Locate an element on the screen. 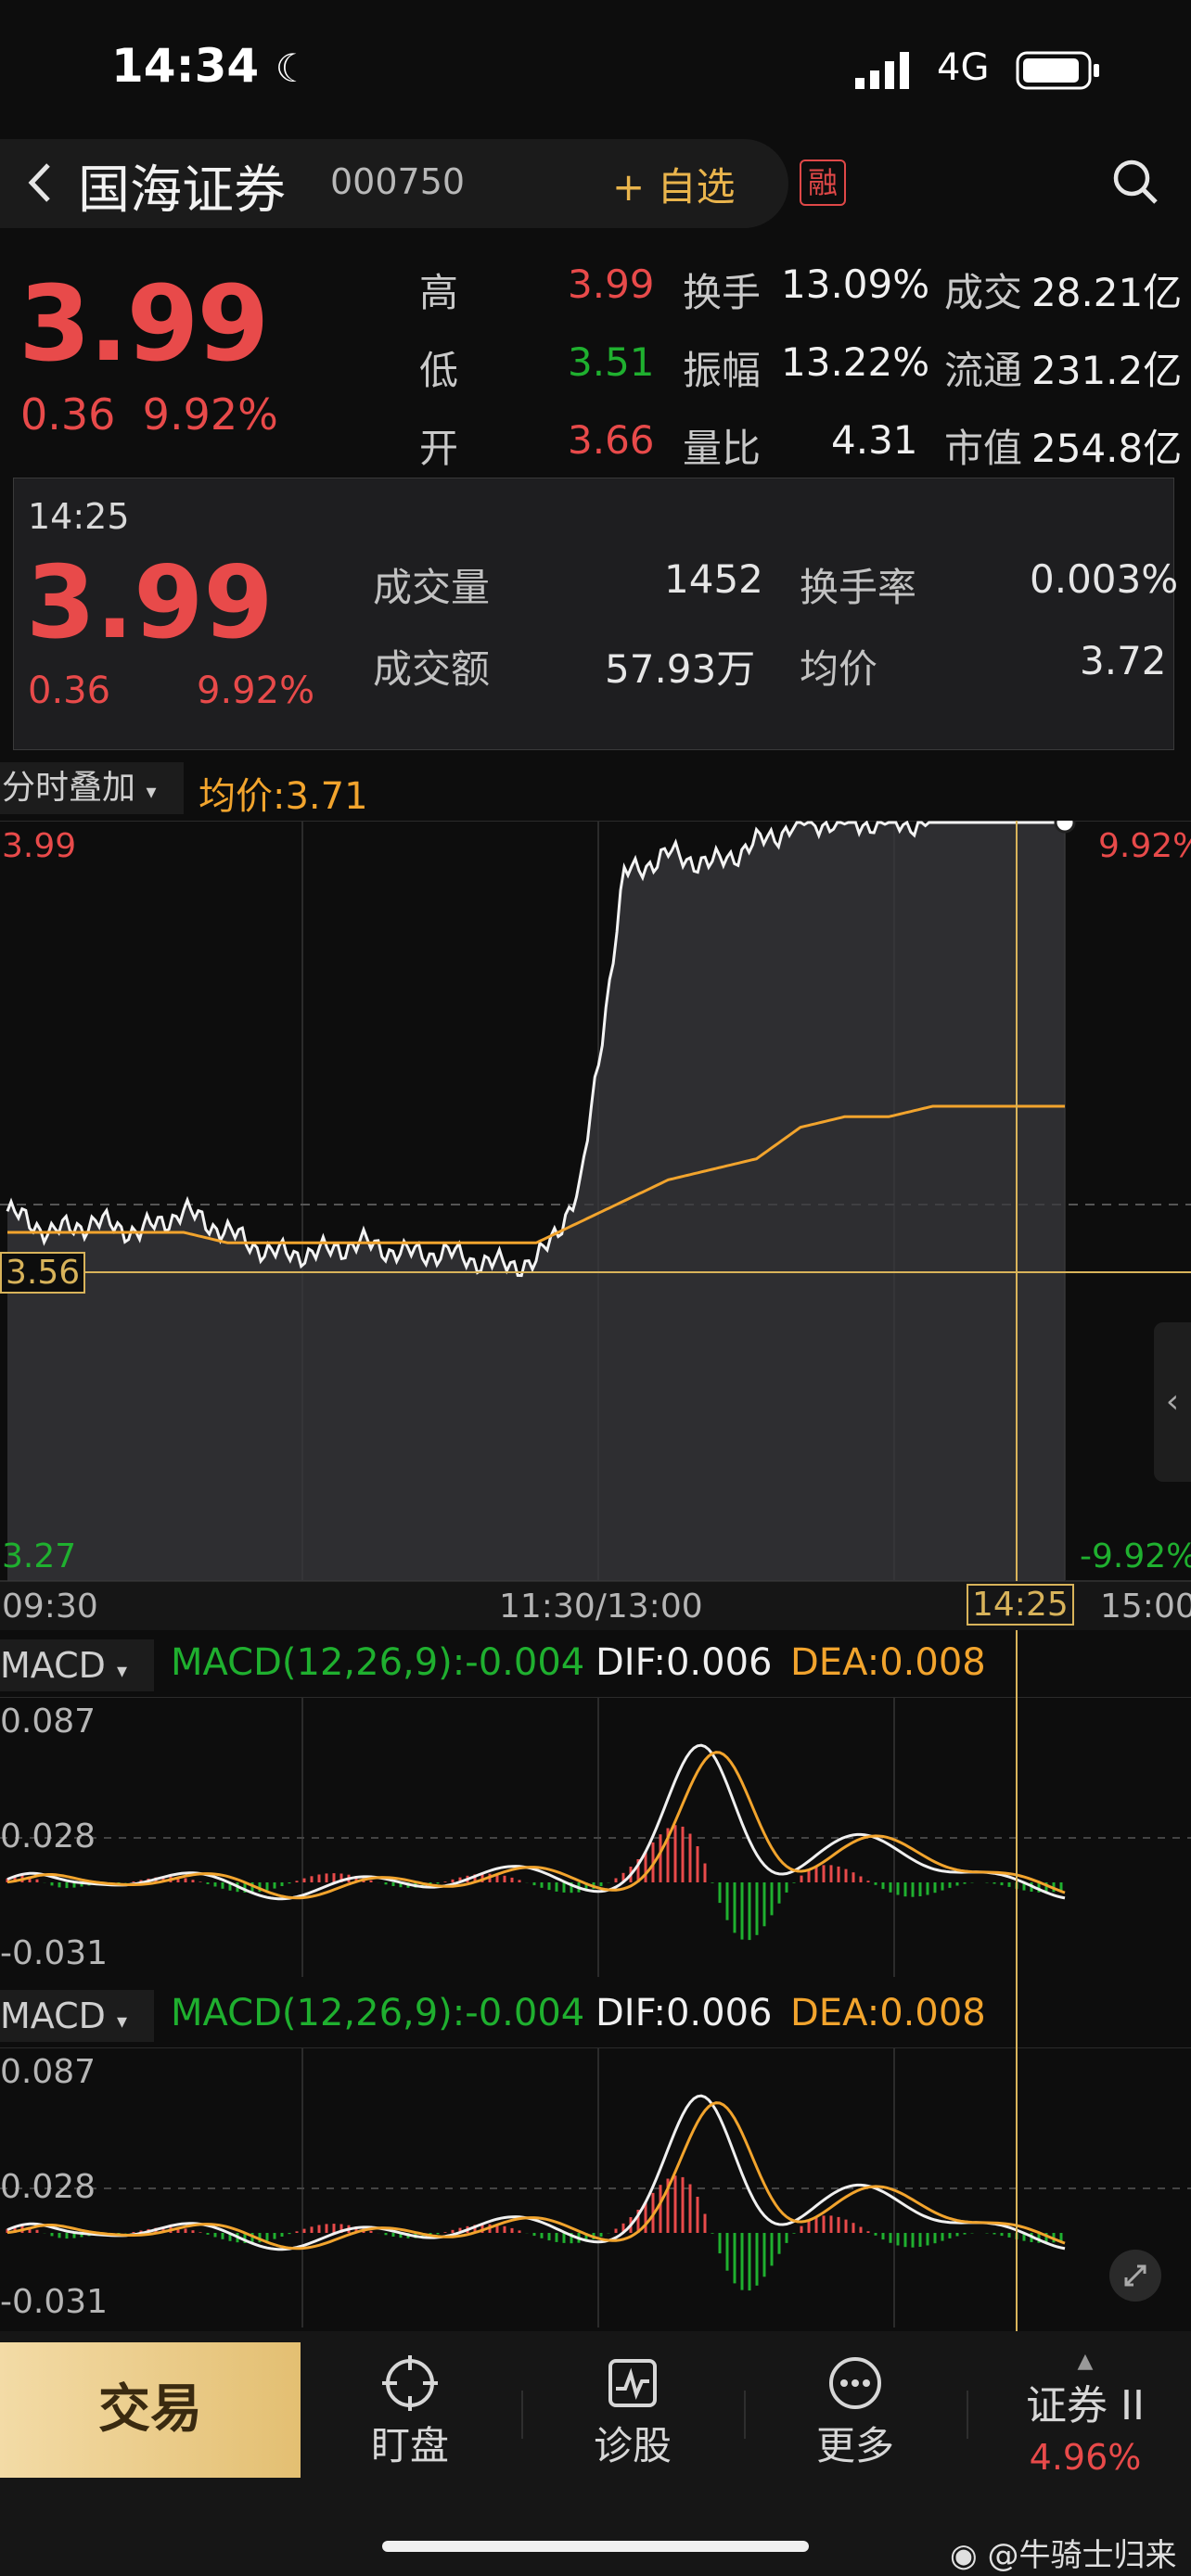 Image resolution: width=1191 pixels, height=2576 pixels. stock-code: 000750 is located at coordinates (398, 181).